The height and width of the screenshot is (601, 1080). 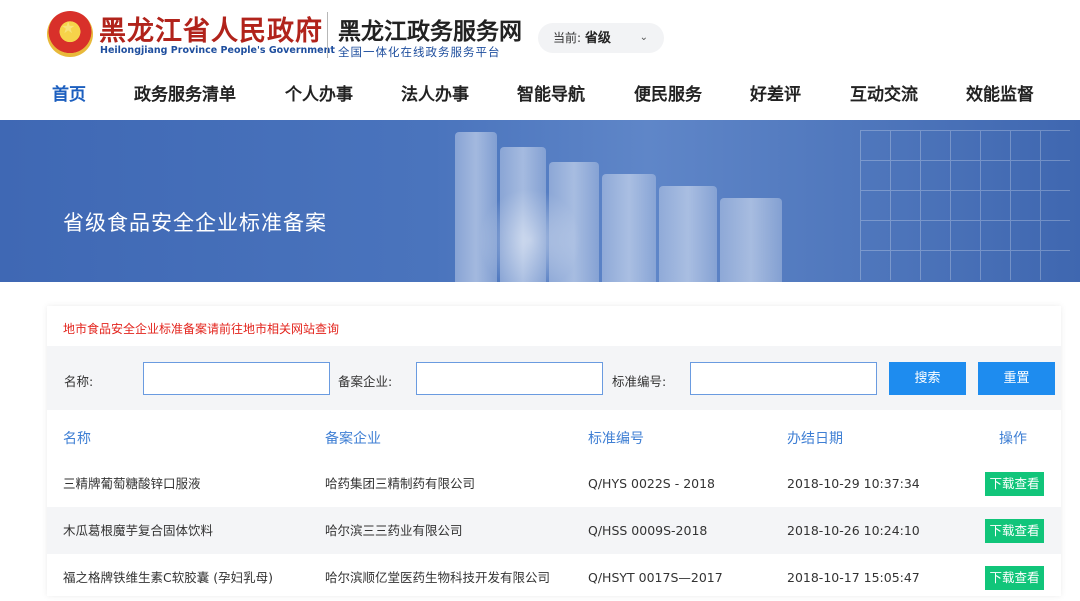 I want to click on site-name: 黑龙江政务服务网, so click(x=430, y=29).